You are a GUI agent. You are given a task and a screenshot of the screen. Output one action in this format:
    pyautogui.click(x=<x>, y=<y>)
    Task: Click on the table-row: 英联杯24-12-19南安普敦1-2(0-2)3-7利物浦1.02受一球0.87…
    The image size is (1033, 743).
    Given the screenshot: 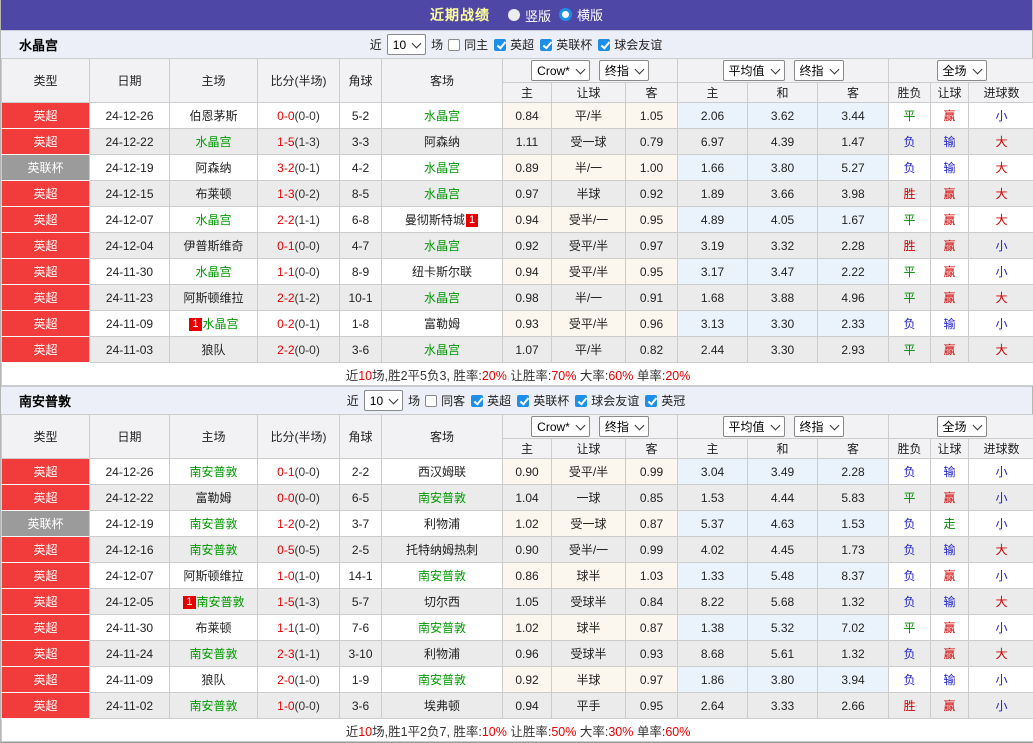 What is the action you would take?
    pyautogui.click(x=517, y=524)
    